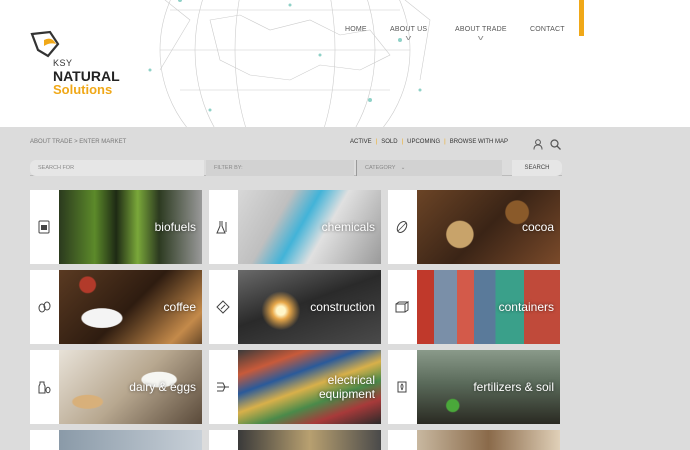  I want to click on cocoa-icon, so click(402, 227).